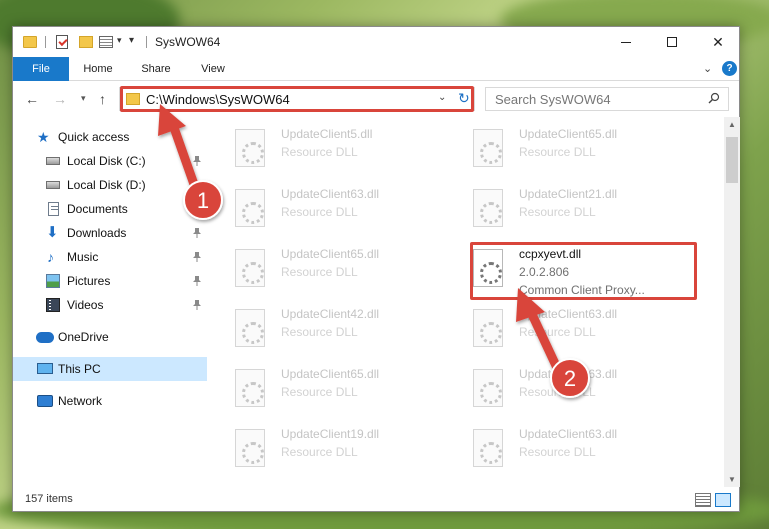 The height and width of the screenshot is (529, 769). I want to click on vertical-scrollbar: ▲ ▼, so click(732, 302).